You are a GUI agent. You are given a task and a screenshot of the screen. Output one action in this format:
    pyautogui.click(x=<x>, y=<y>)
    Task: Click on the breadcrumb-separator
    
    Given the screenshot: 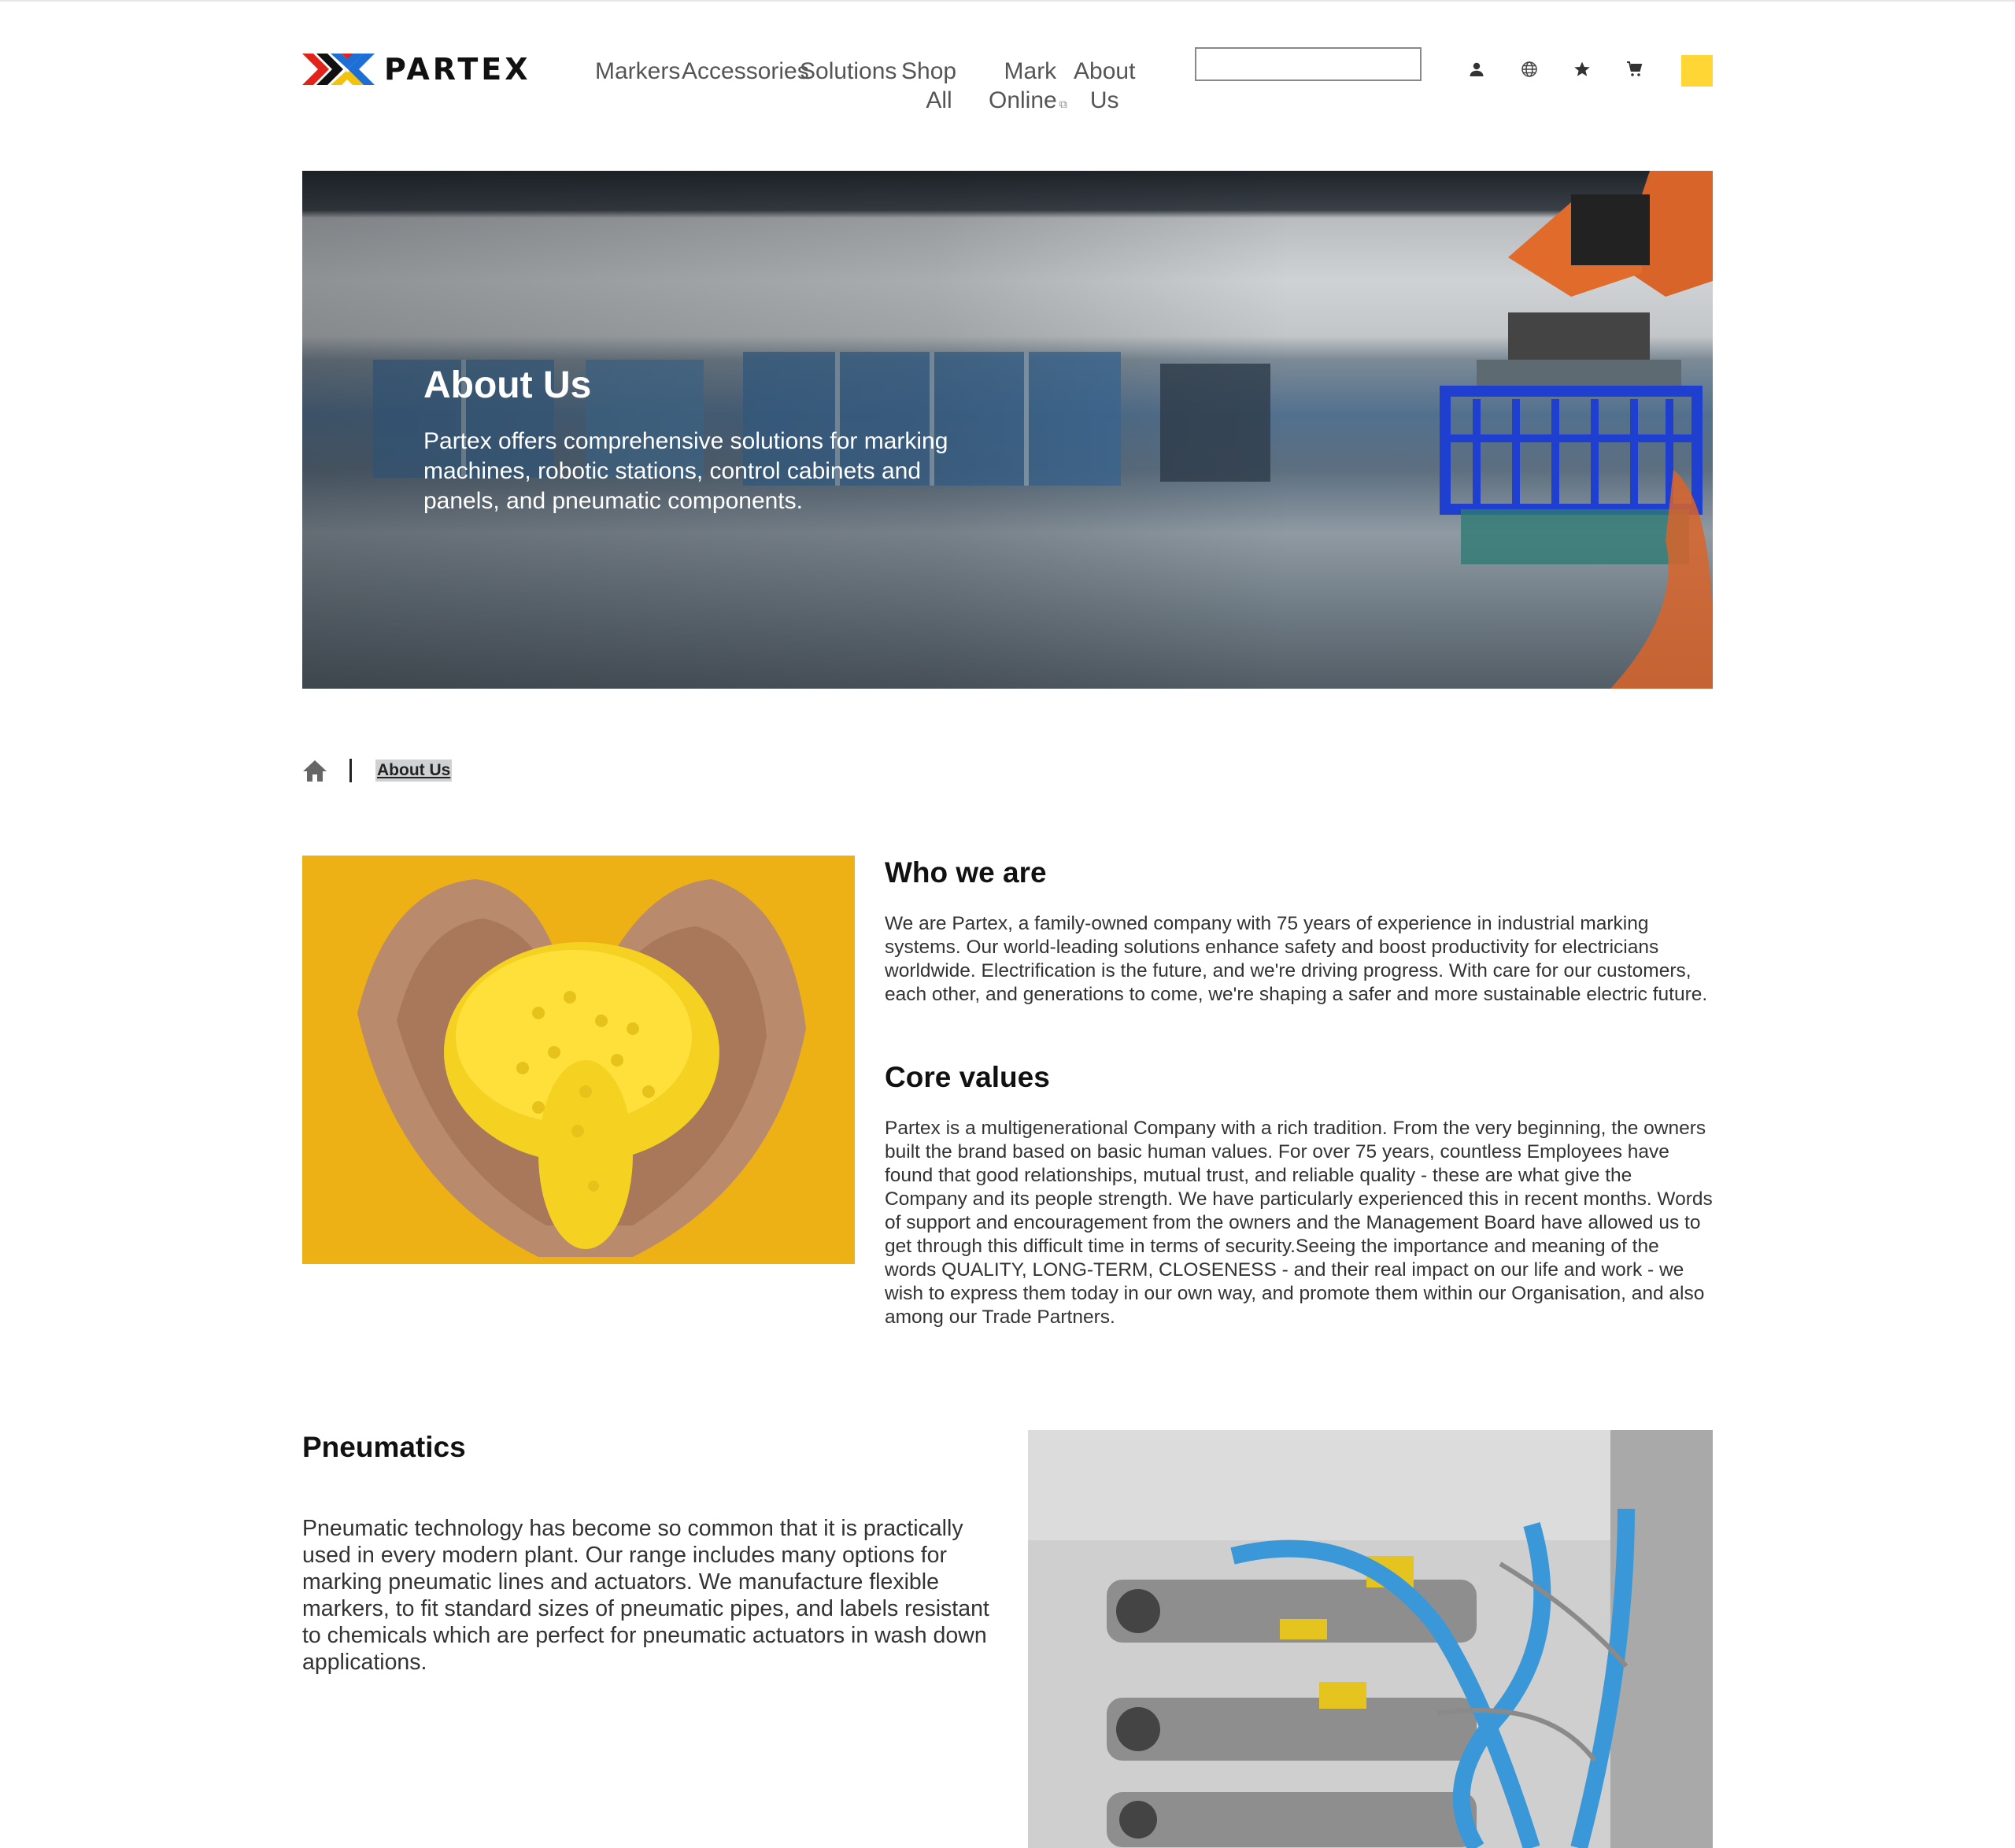 What is the action you would take?
    pyautogui.click(x=350, y=770)
    